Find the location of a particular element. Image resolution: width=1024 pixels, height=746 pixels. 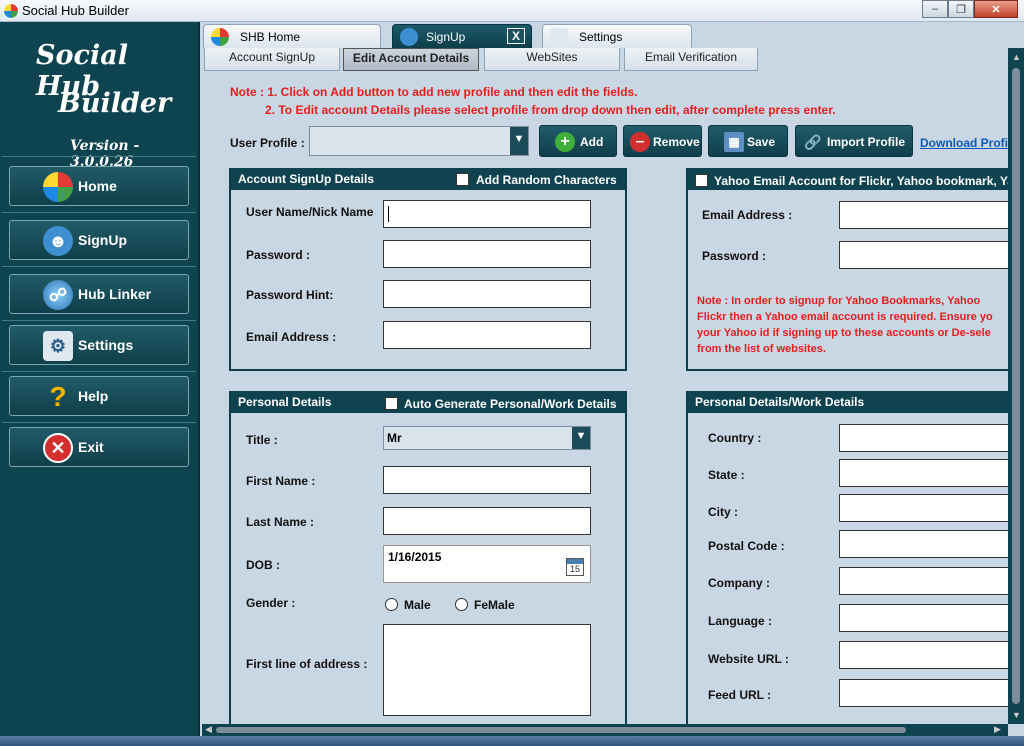

city-label: City : is located at coordinates (723, 512).